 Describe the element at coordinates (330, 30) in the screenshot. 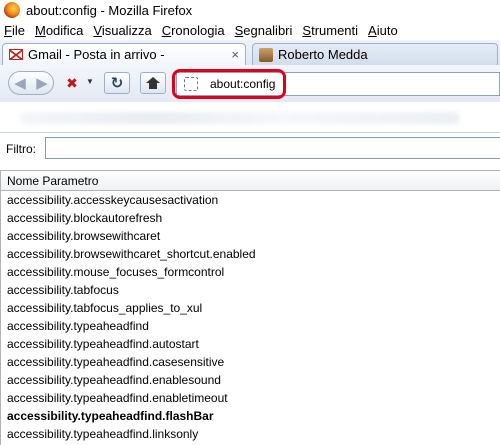

I see `menu-strumenti: Strumenti` at that location.